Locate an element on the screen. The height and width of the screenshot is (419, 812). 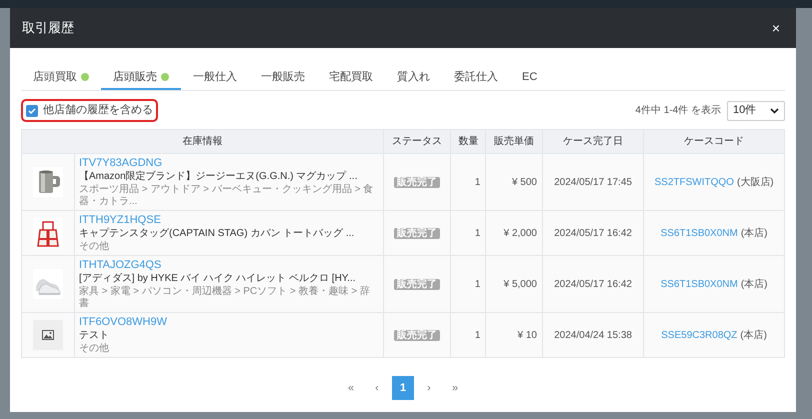
item-code-link: ITHTAJOZG4QS is located at coordinates (229, 265).